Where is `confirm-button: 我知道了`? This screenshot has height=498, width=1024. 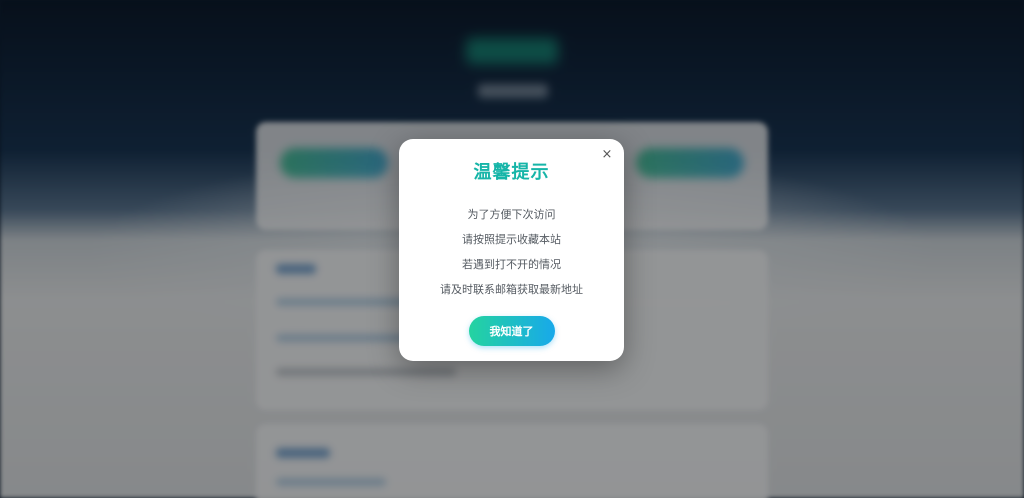 confirm-button: 我知道了 is located at coordinates (511, 331).